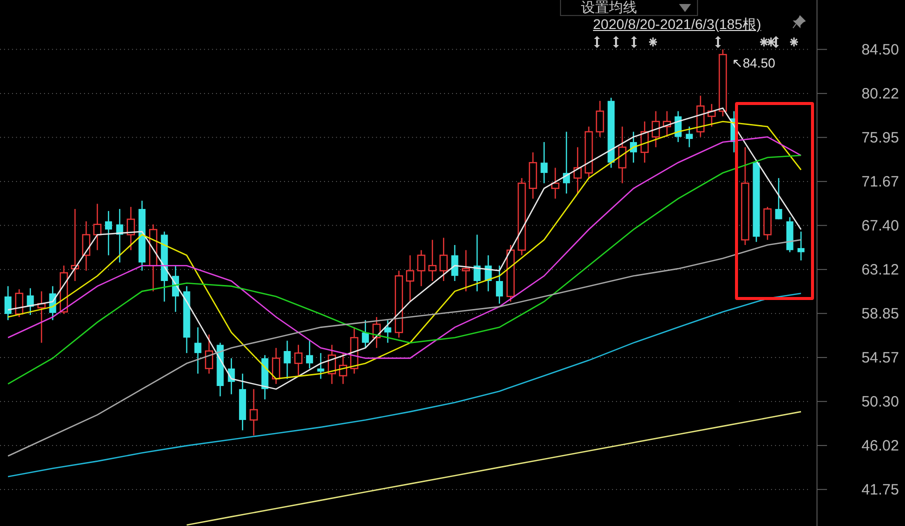  Describe the element at coordinates (880, 269) in the screenshot. I see `axis-label: 63.12` at that location.